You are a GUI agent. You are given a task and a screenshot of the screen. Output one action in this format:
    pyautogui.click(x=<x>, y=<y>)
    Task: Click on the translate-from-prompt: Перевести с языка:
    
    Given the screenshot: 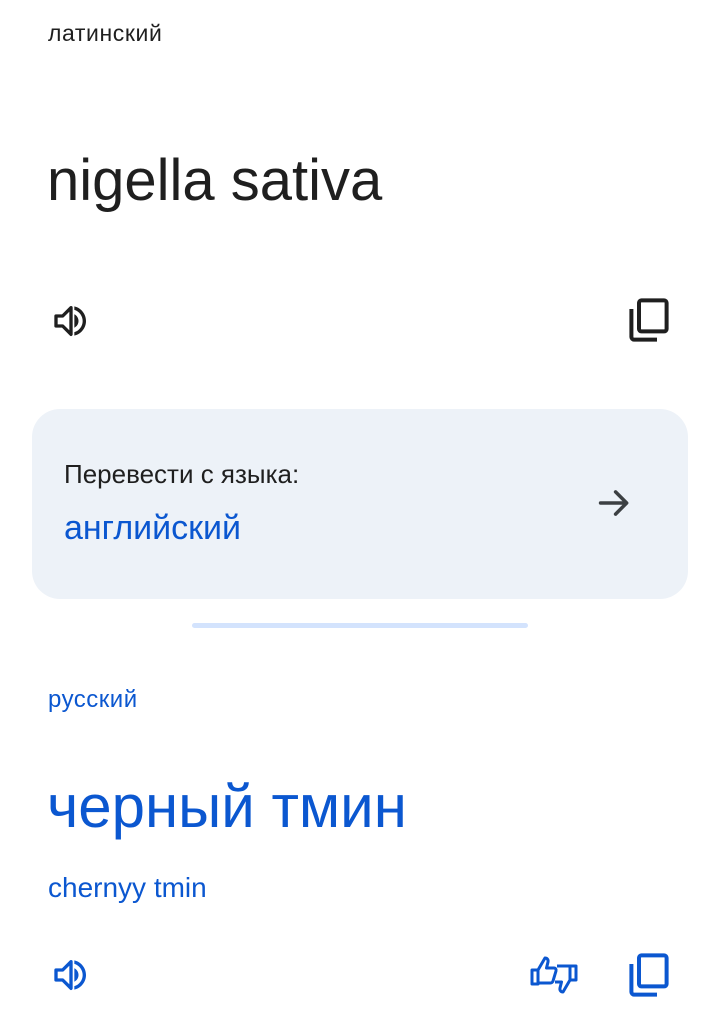 What is the action you would take?
    pyautogui.click(x=182, y=474)
    